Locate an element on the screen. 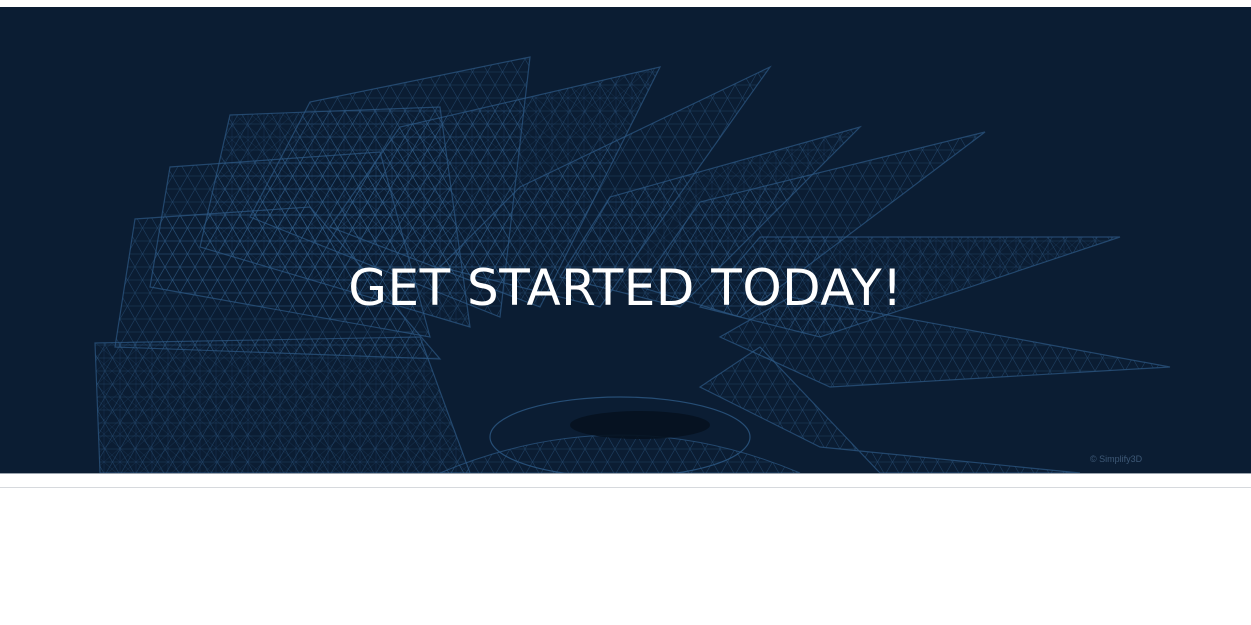 This screenshot has width=1251, height=625. copyright-watermark: © Simplify3D is located at coordinates (1116, 459).